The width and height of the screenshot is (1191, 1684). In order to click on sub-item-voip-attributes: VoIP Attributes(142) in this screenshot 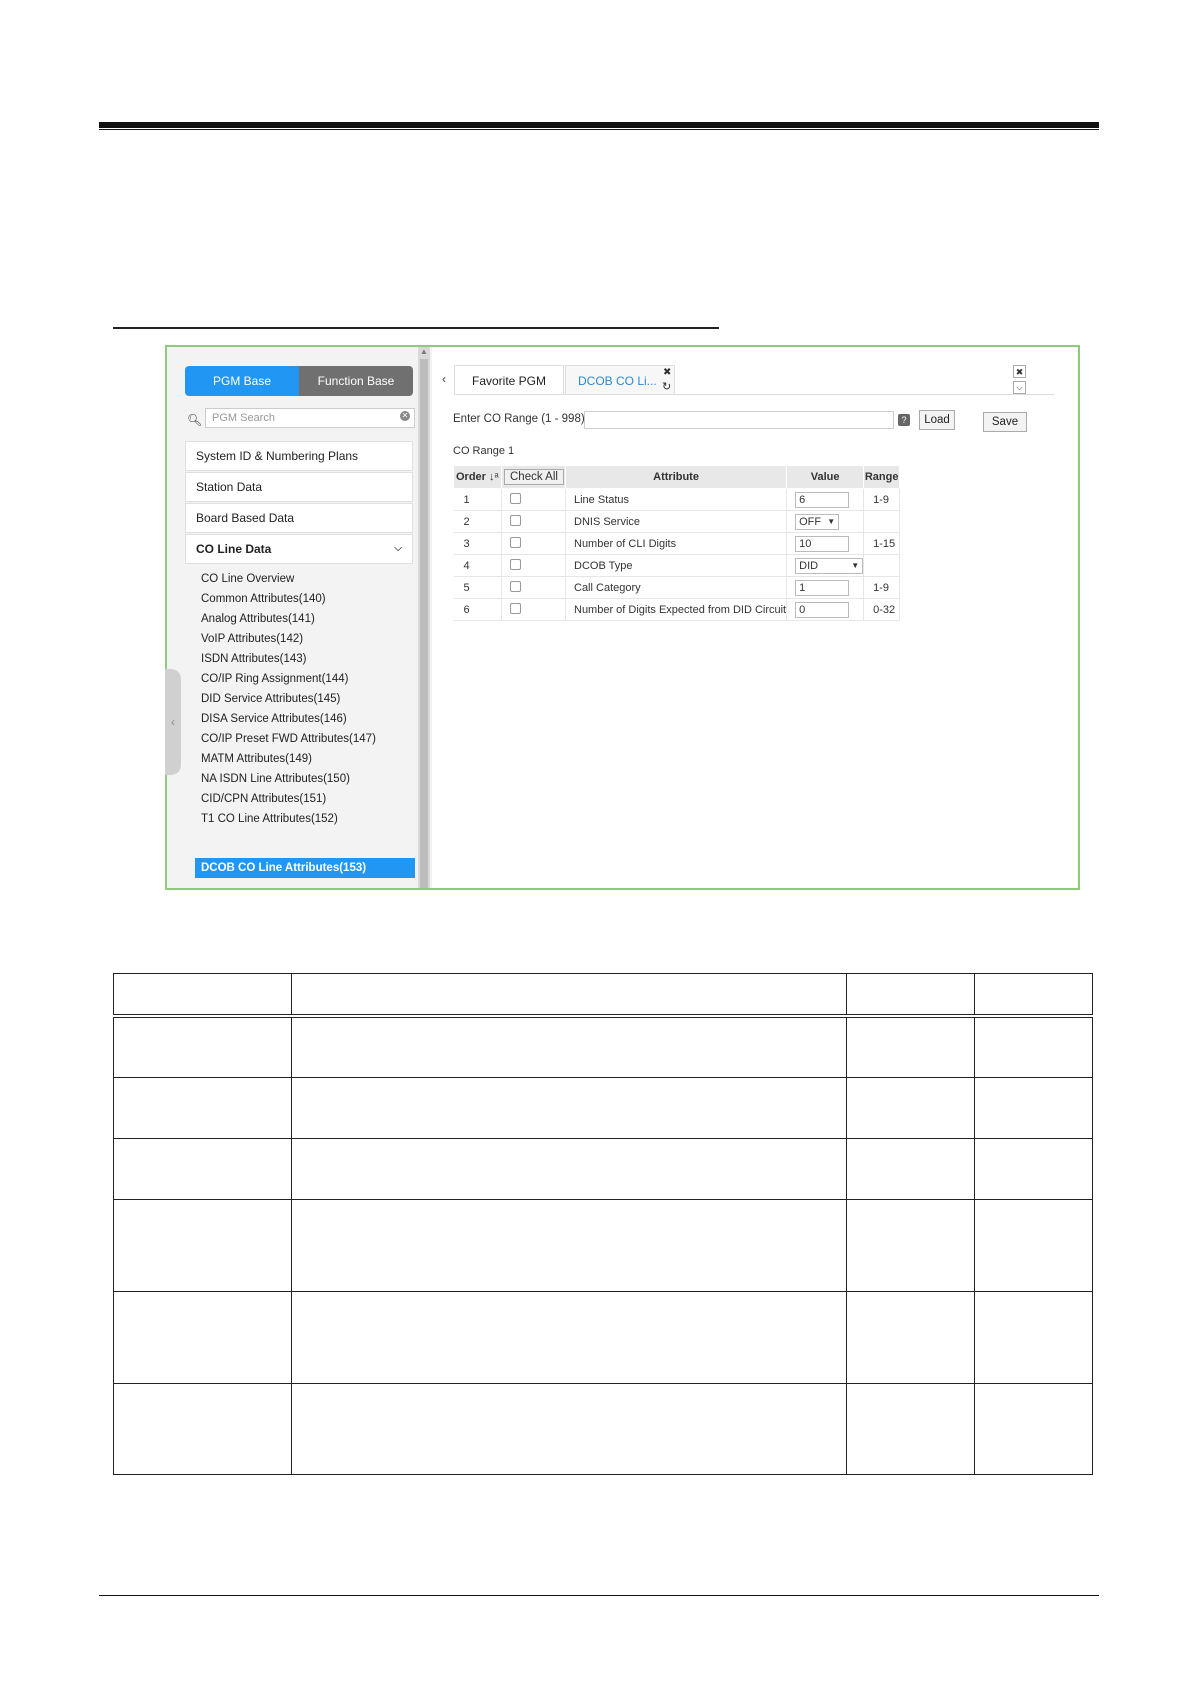, I will do `click(252, 639)`.